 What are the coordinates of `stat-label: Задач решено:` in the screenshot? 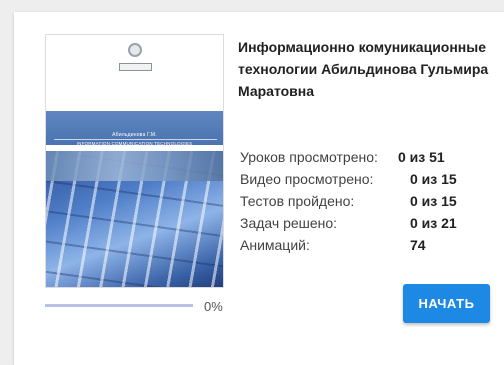 It's located at (289, 223).